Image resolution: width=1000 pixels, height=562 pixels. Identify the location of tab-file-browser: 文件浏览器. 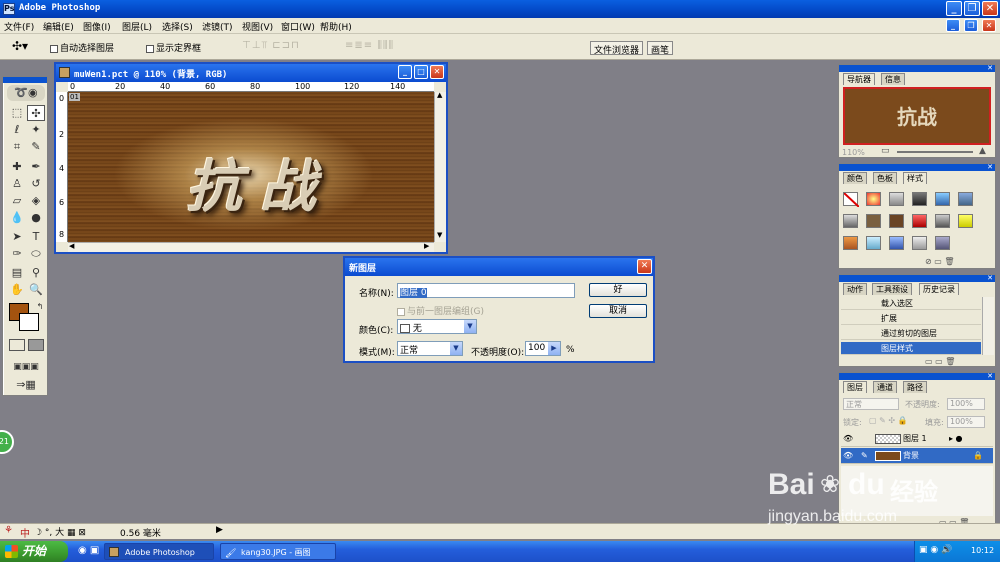
(617, 48).